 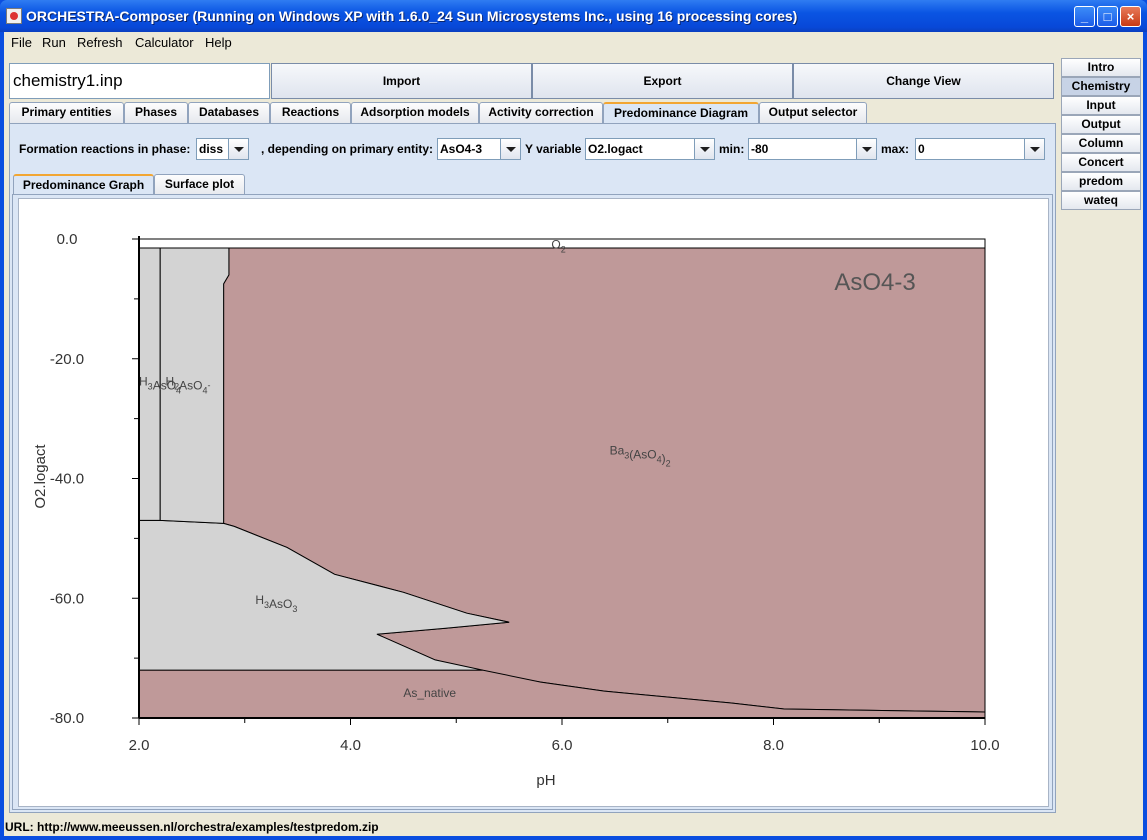 What do you see at coordinates (347, 149) in the screenshot?
I see `entity-label: , depending on primary entity:` at bounding box center [347, 149].